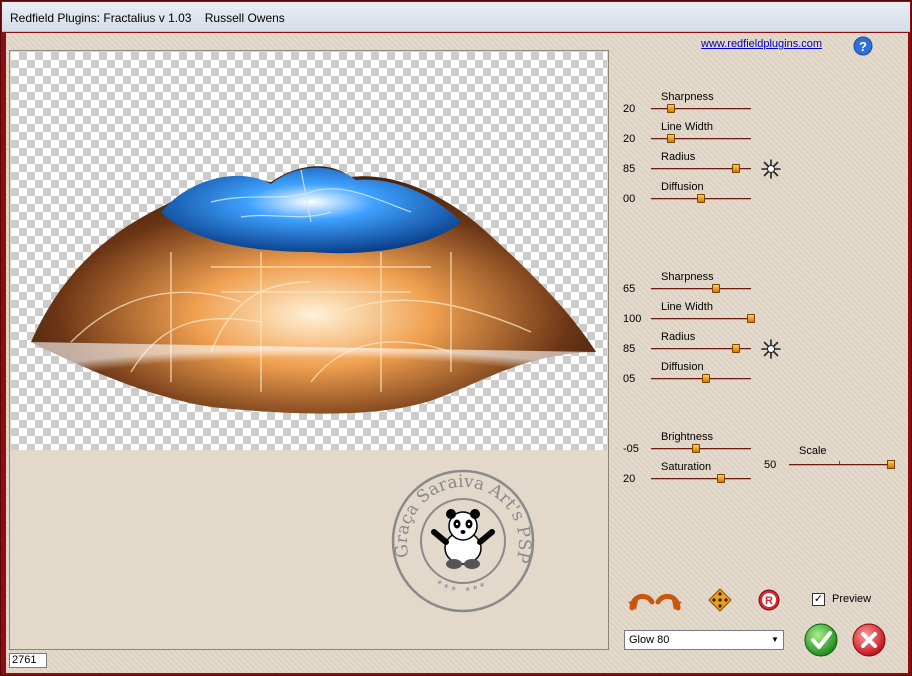  Describe the element at coordinates (770, 465) in the screenshot. I see `scale-value: 50` at that location.